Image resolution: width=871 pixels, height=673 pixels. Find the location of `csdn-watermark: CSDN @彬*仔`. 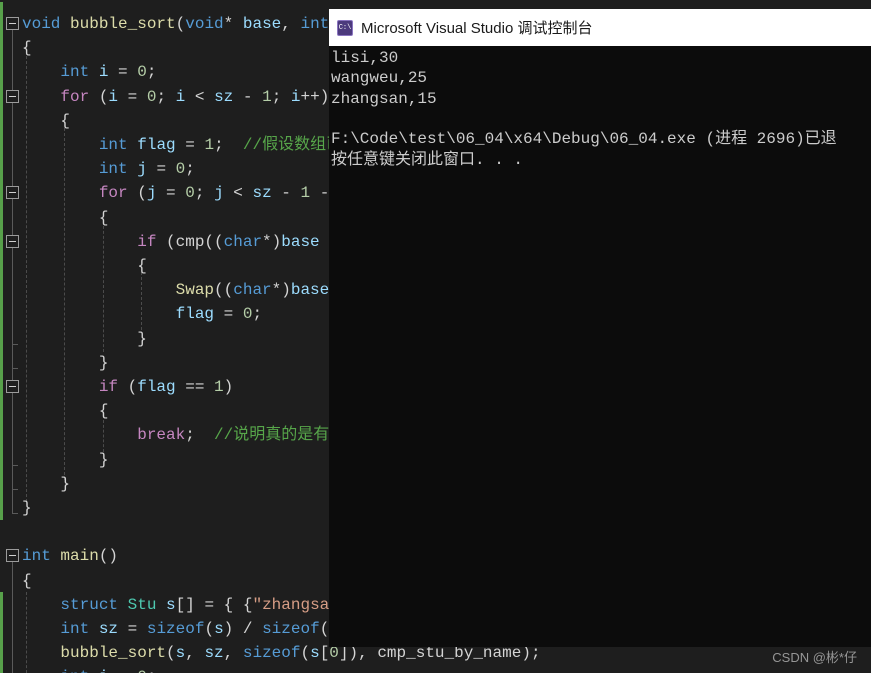

csdn-watermark: CSDN @彬*仔 is located at coordinates (814, 657).